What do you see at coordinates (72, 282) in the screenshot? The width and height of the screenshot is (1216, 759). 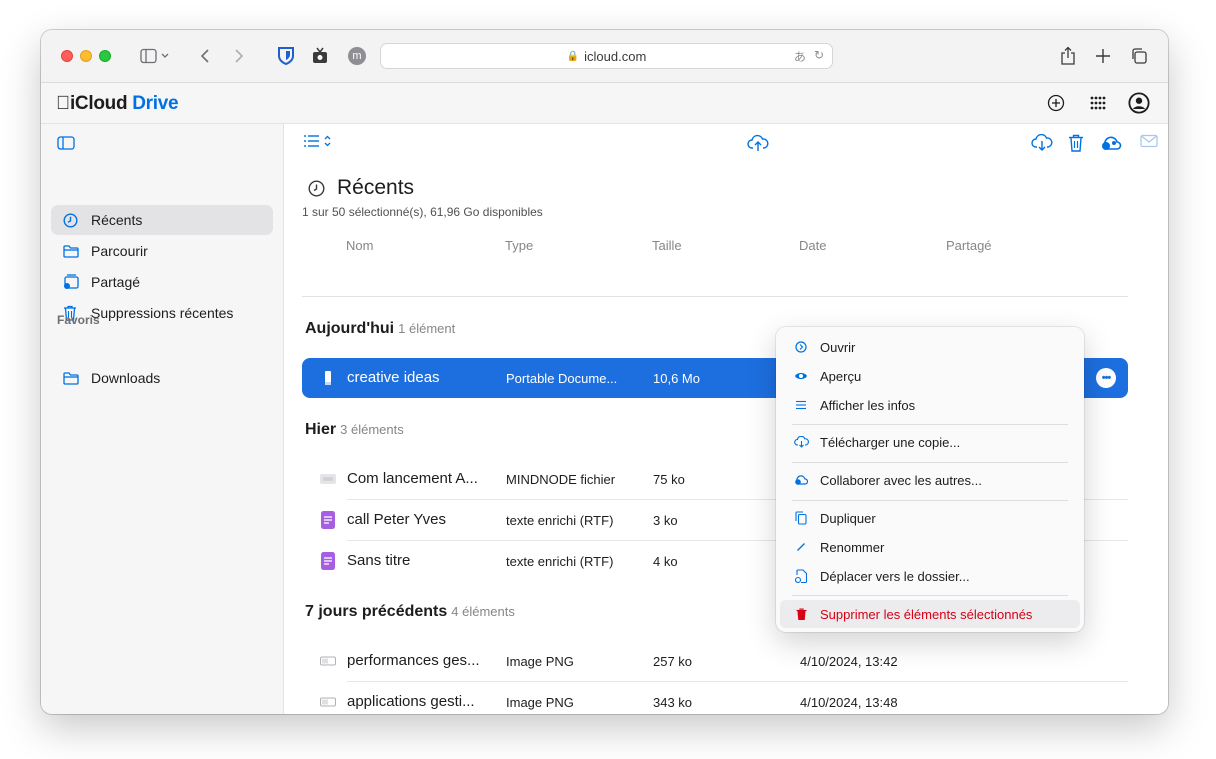 I see `shared-folder-icon` at bounding box center [72, 282].